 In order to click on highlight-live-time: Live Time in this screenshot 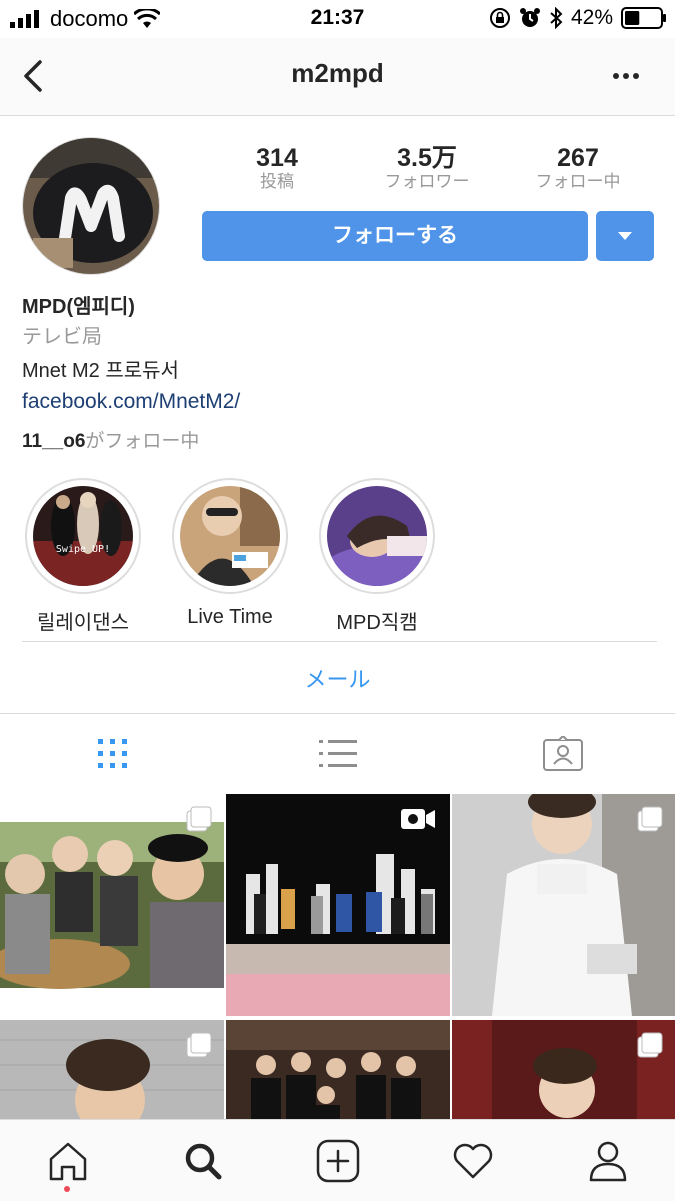, I will do `click(230, 553)`.